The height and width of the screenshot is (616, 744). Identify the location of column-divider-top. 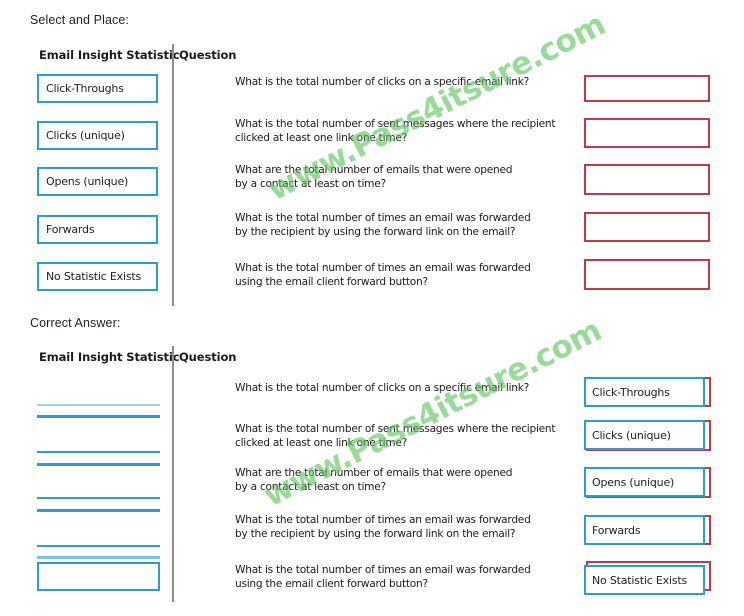
(173, 175).